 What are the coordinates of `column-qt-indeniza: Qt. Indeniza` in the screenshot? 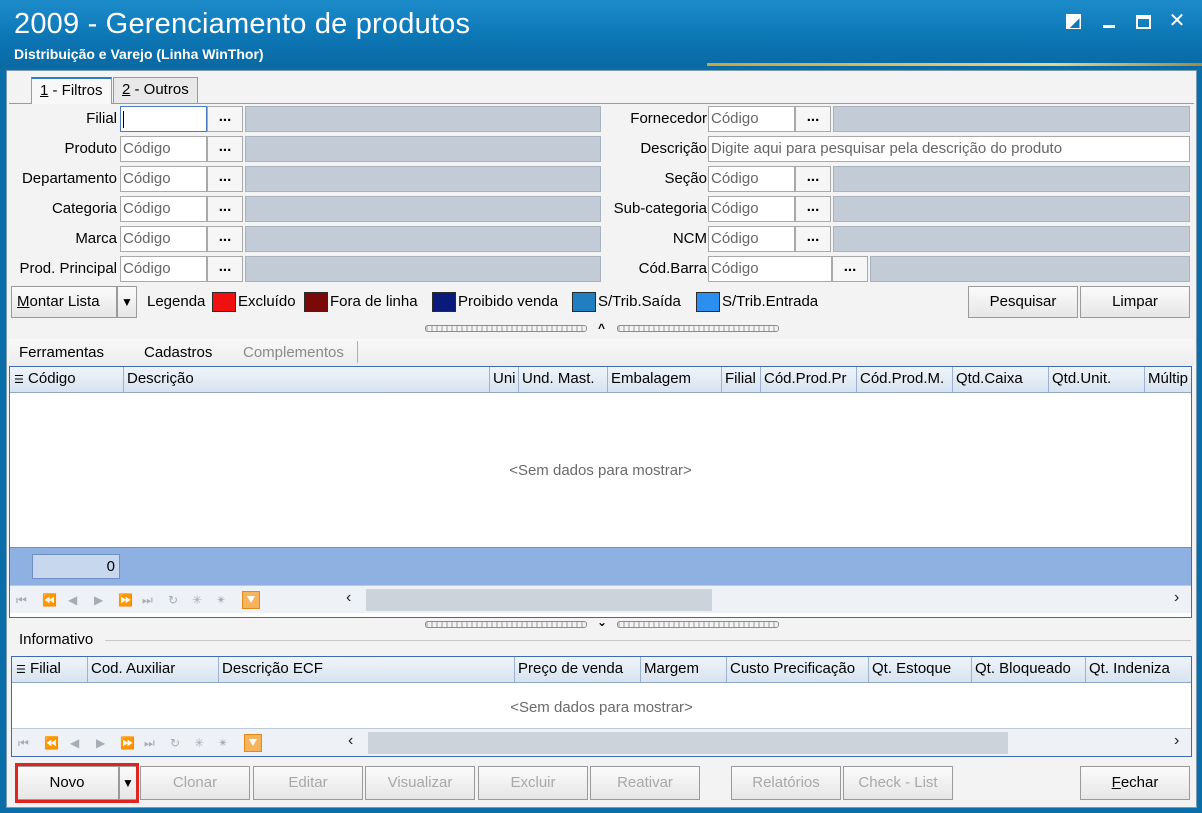 It's located at (1138, 669).